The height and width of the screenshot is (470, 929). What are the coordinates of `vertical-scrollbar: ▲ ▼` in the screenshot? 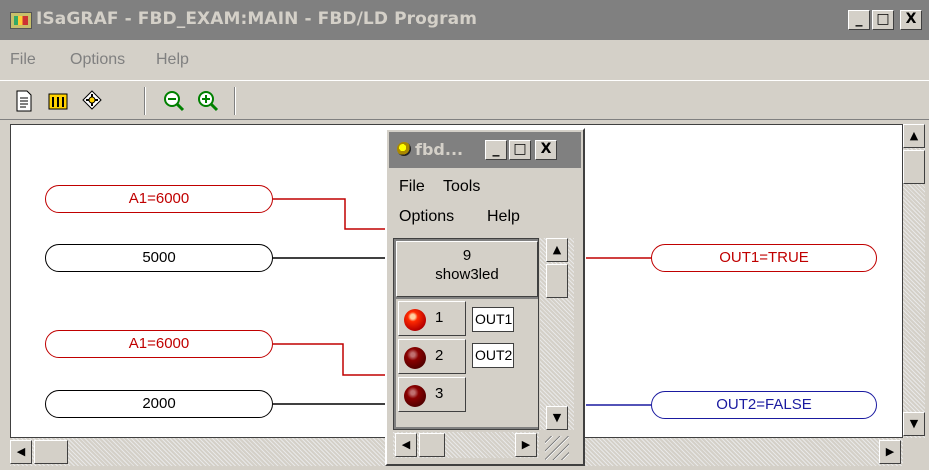 It's located at (914, 281).